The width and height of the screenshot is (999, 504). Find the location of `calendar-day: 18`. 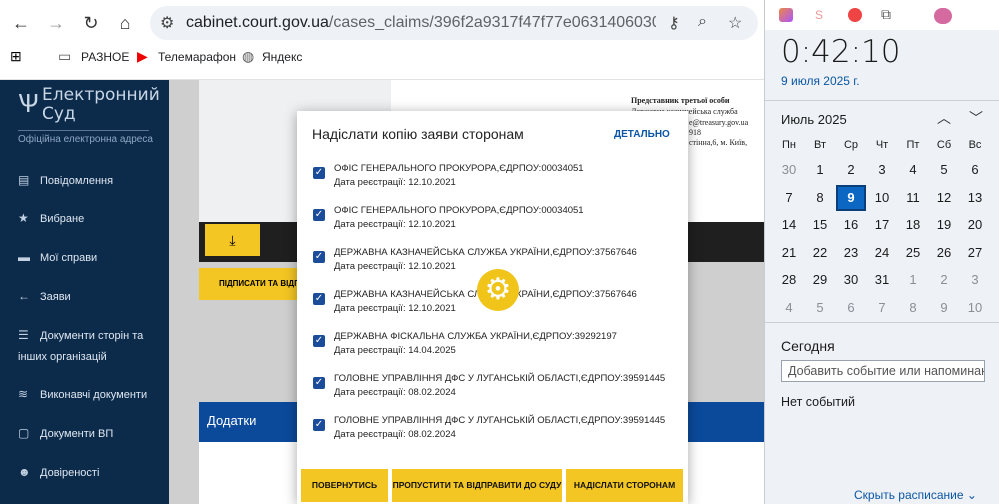

calendar-day: 18 is located at coordinates (913, 225).